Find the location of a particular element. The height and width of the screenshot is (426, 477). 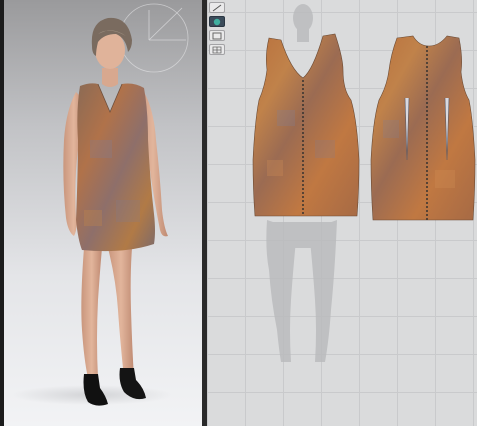

avatar-neck is located at coordinates (110, 77).